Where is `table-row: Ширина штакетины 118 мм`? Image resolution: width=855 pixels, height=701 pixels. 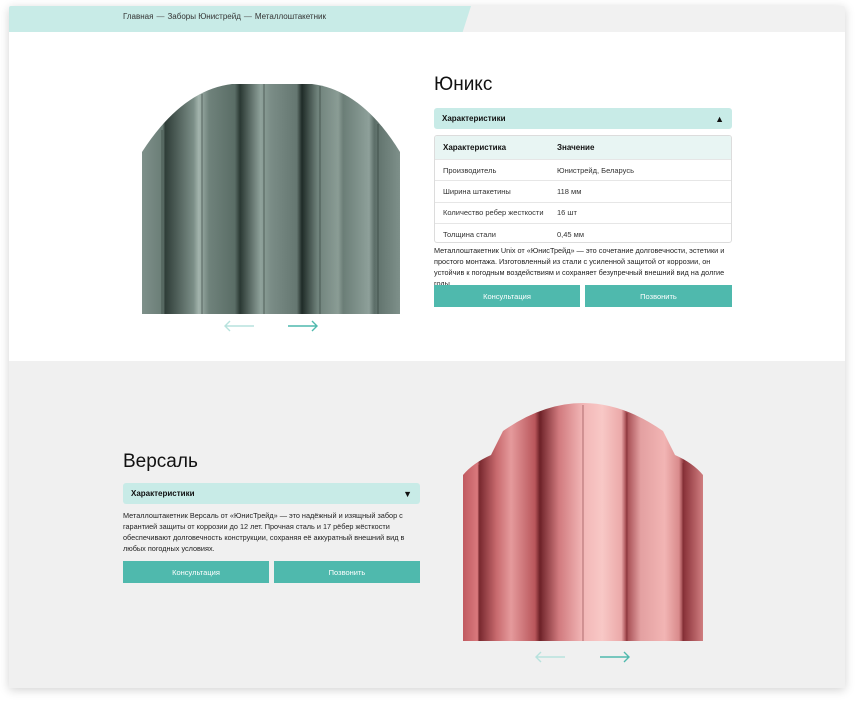
table-row: Ширина штакетины 118 мм is located at coordinates (583, 190).